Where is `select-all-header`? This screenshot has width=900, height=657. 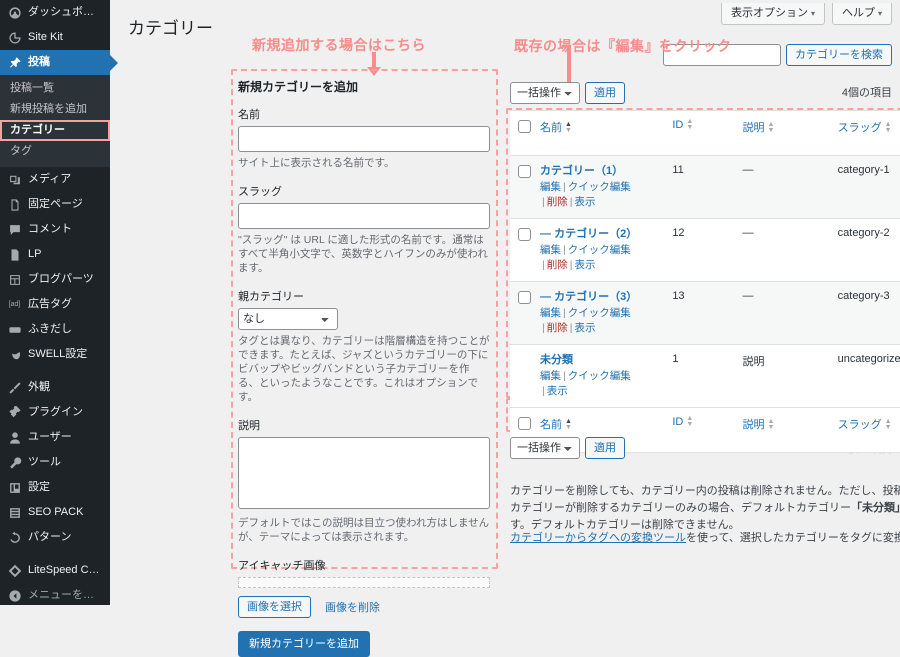 select-all-header is located at coordinates (523, 133).